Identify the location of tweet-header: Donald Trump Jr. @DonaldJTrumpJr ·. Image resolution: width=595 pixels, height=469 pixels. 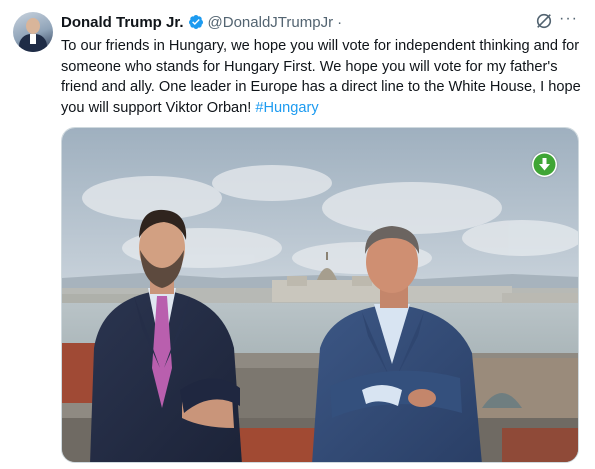
(201, 22).